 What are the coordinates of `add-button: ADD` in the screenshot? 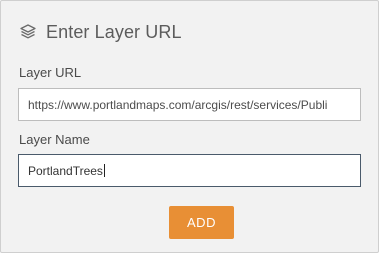 It's located at (201, 222).